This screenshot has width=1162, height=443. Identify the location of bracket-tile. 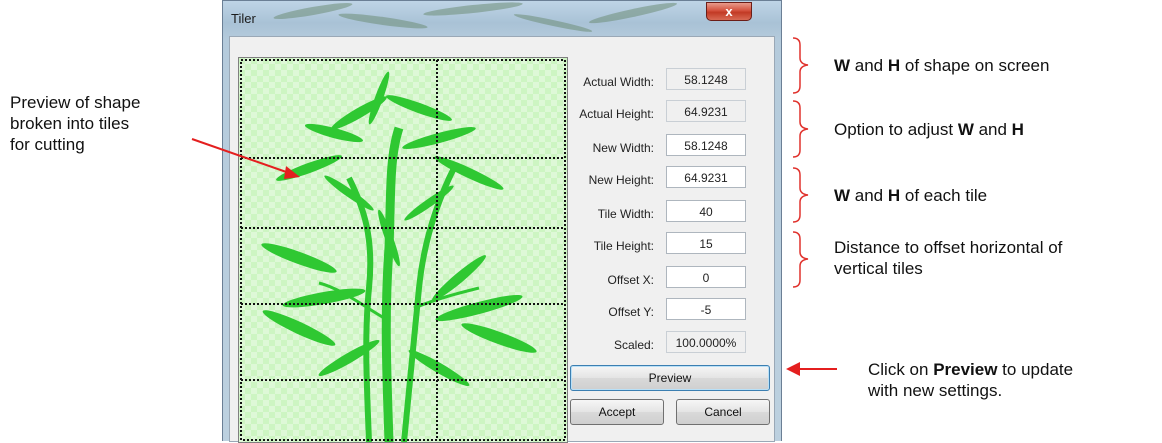
(800, 195).